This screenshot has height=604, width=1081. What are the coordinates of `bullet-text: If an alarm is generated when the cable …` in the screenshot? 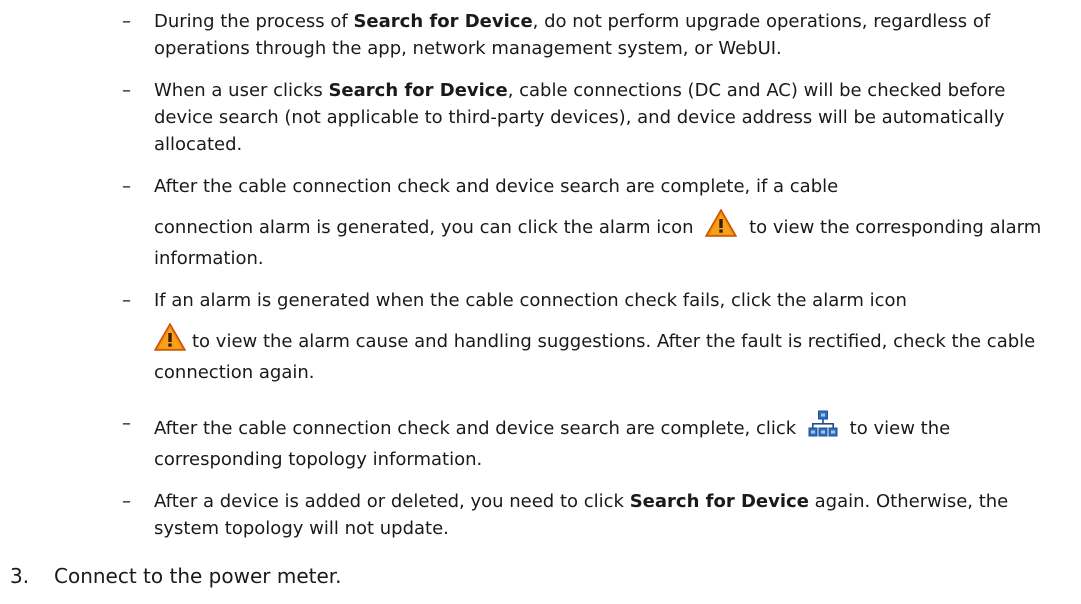 It's located at (530, 300).